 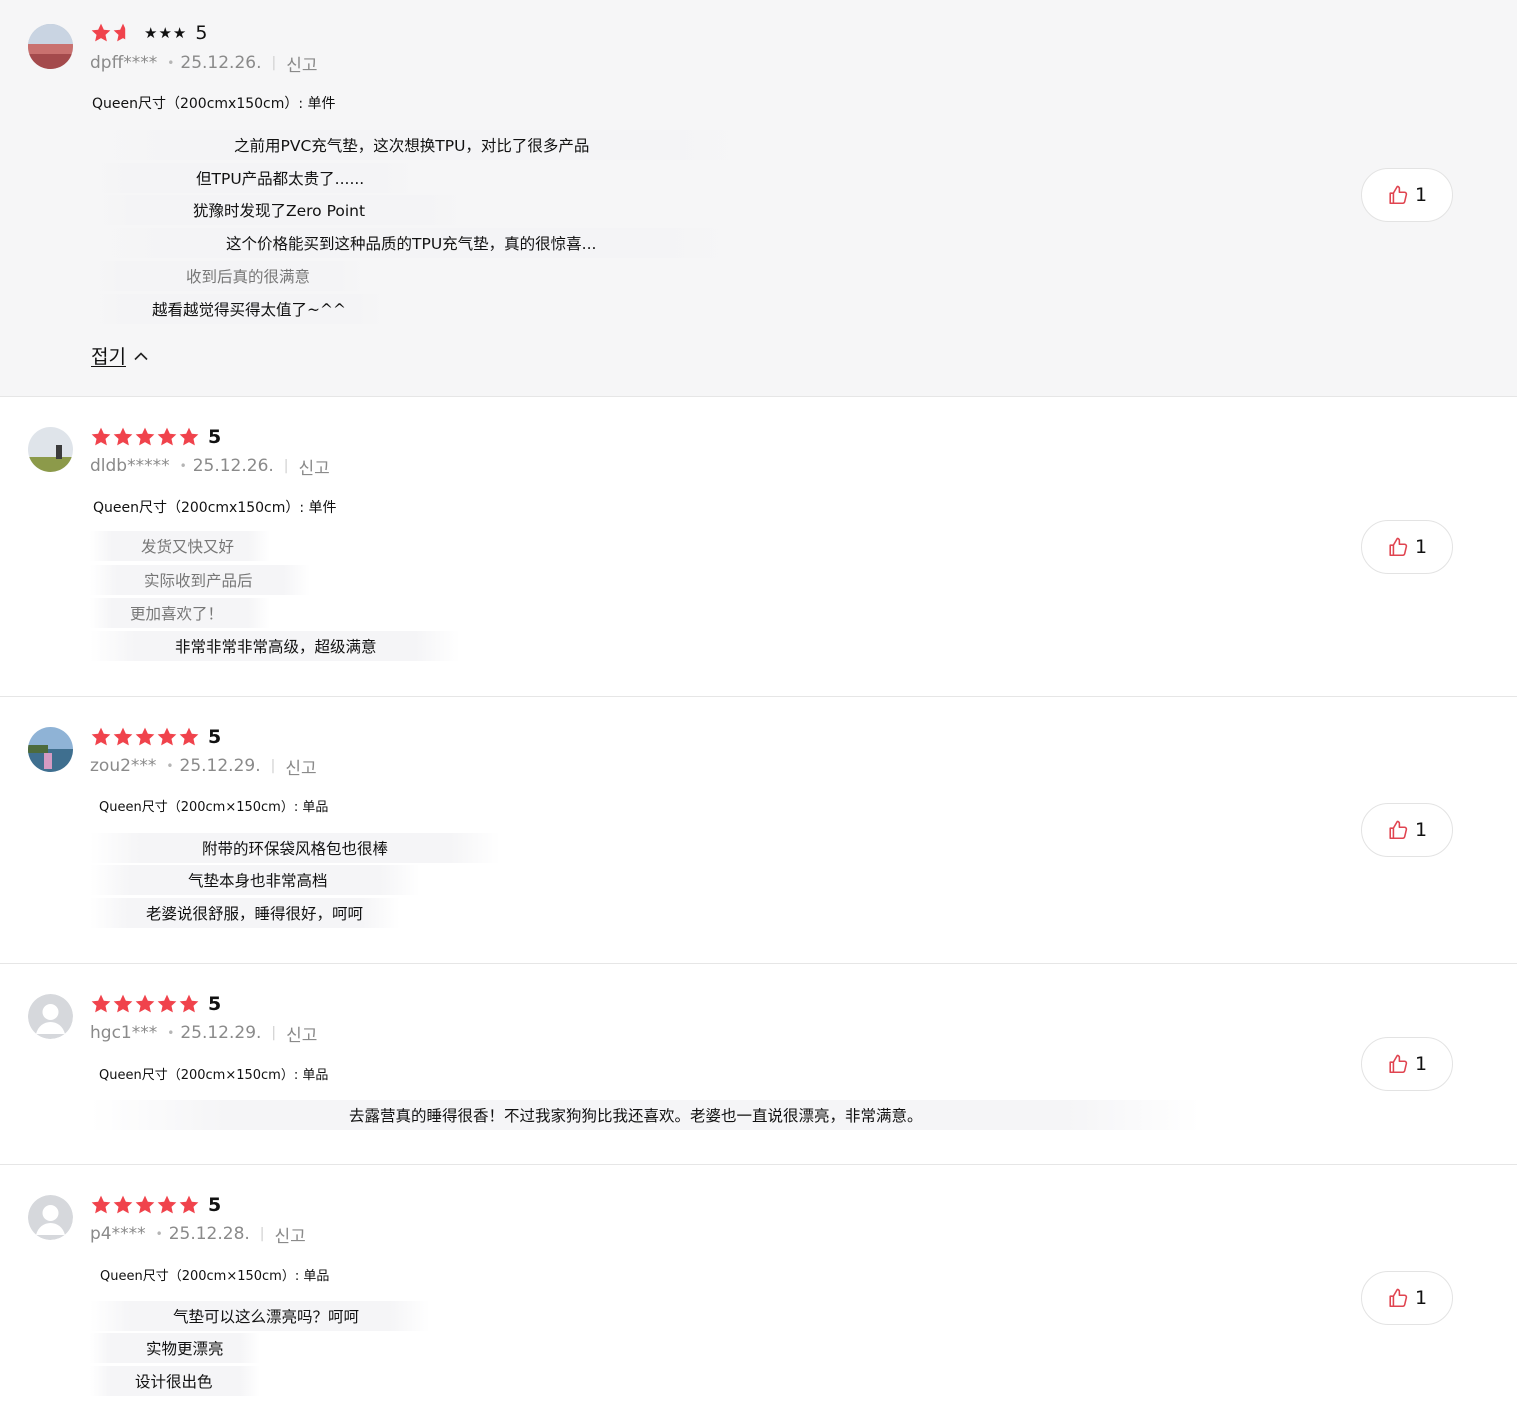 I want to click on username: hgc1***, so click(x=124, y=1033).